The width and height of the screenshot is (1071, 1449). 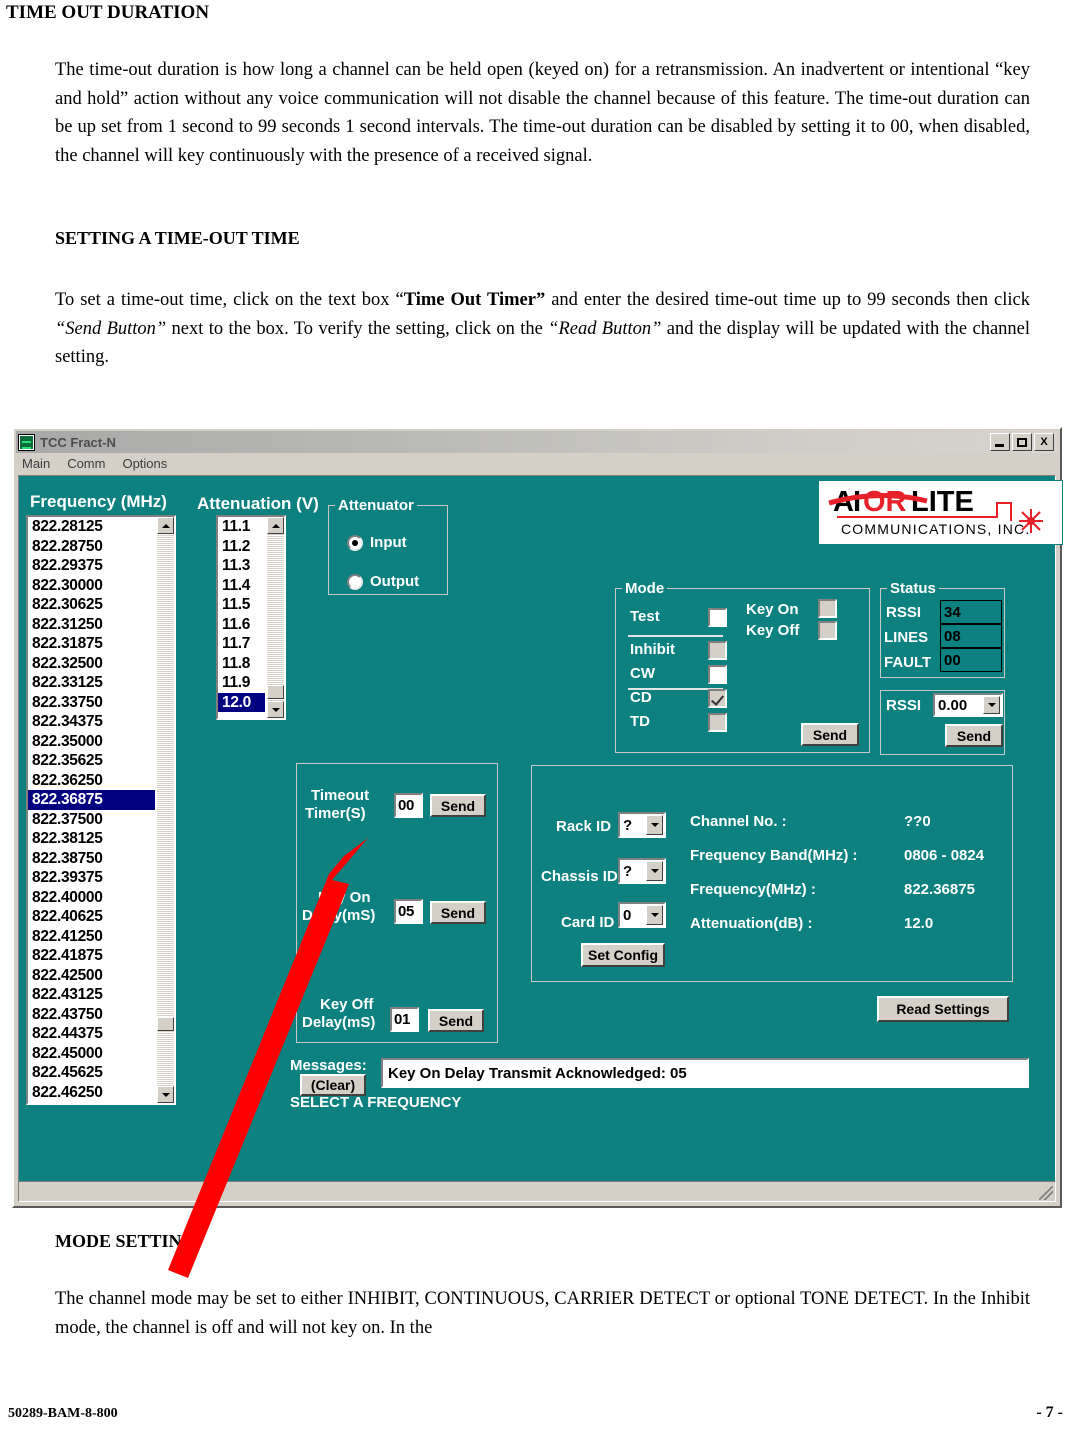 What do you see at coordinates (91, 605) in the screenshot?
I see `list-item: 822.30625` at bounding box center [91, 605].